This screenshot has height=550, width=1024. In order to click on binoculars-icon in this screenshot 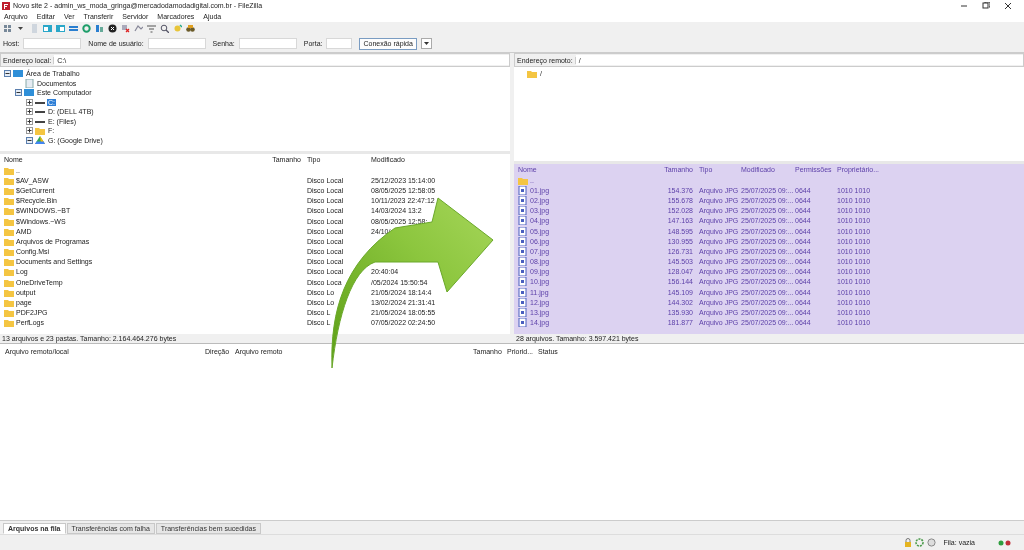, I will do `click(190, 28)`.